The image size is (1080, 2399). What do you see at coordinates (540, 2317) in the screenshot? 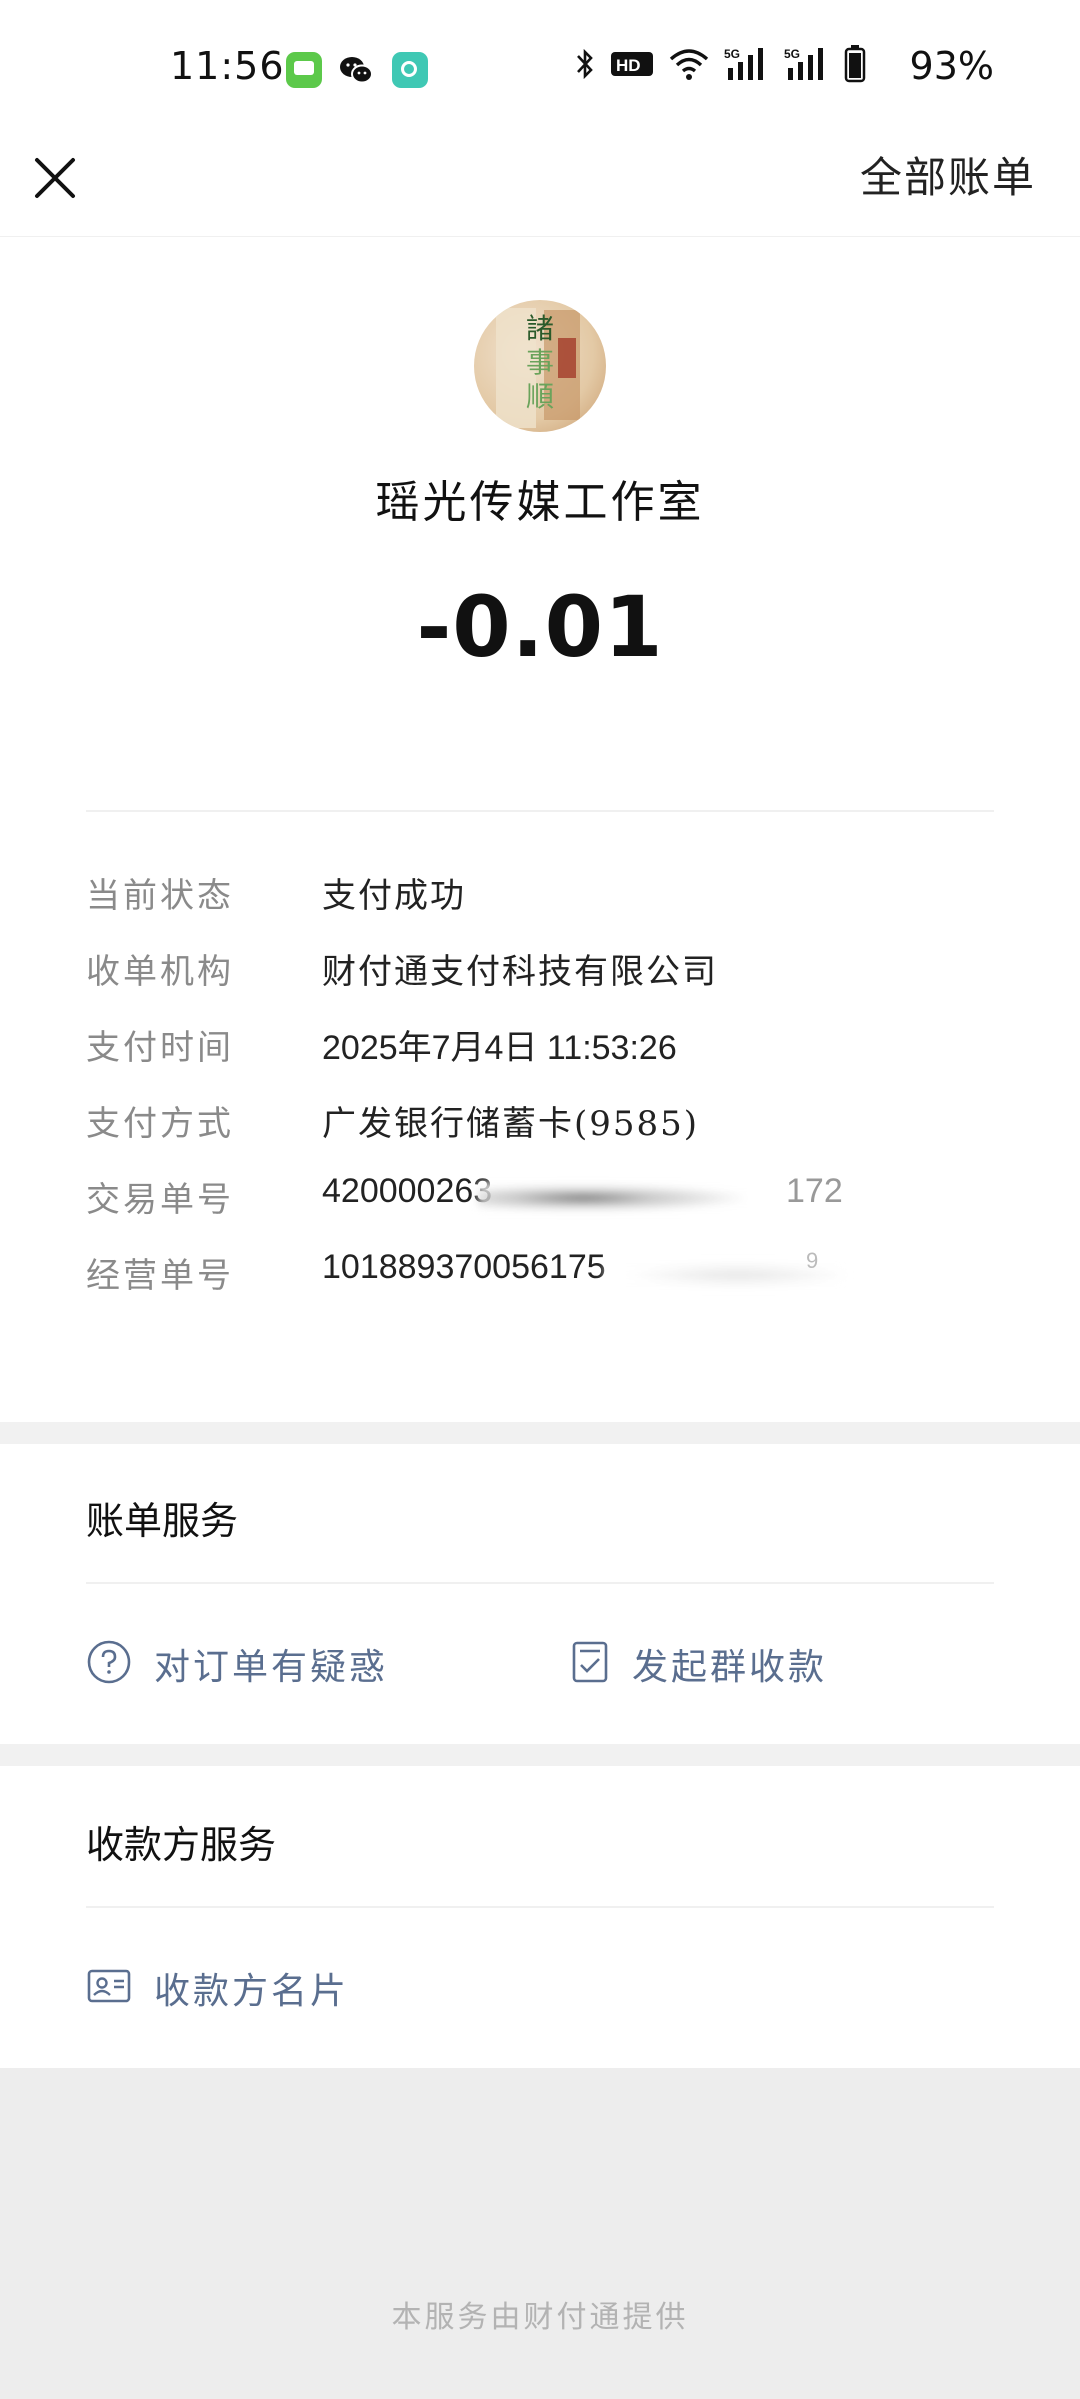
I see `footer-text: 本服务由财付通提供` at bounding box center [540, 2317].